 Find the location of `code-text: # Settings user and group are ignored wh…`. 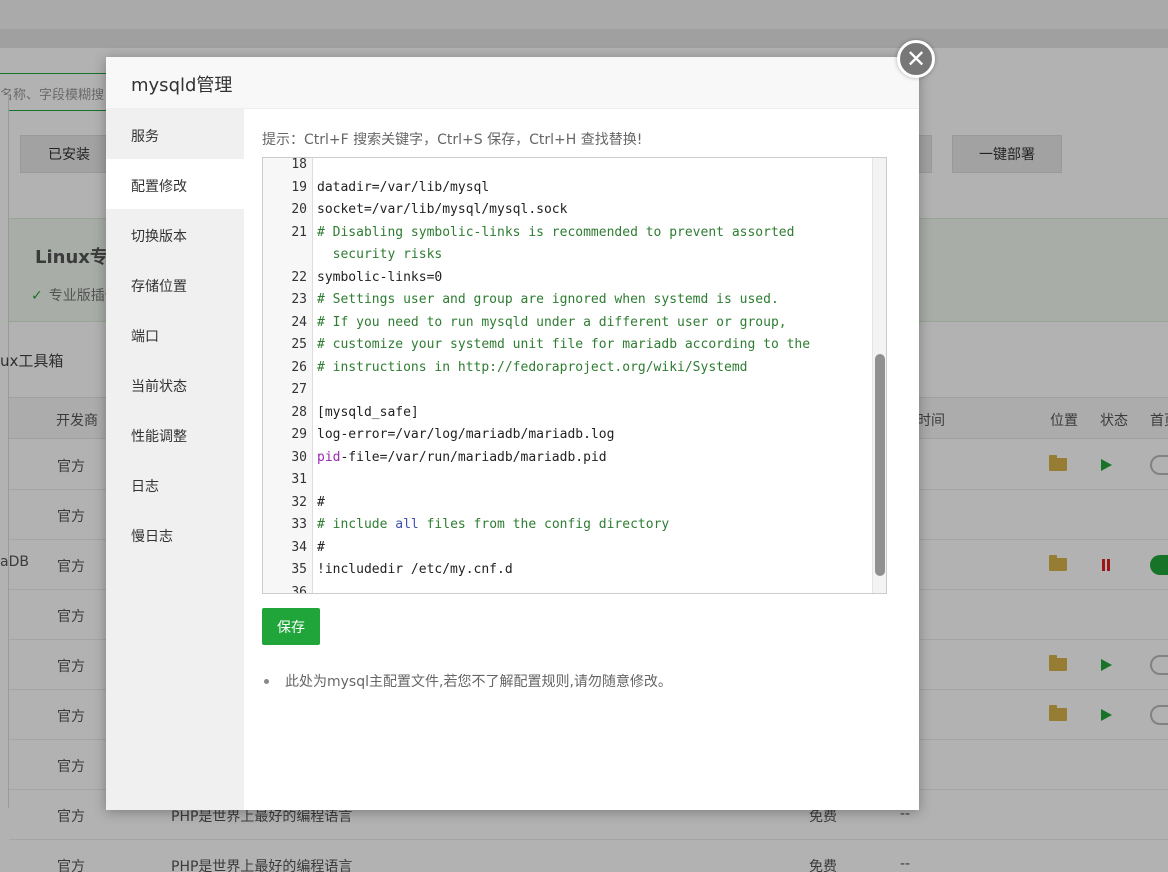

code-text: # Settings user and group are ignored wh… is located at coordinates (548, 299).